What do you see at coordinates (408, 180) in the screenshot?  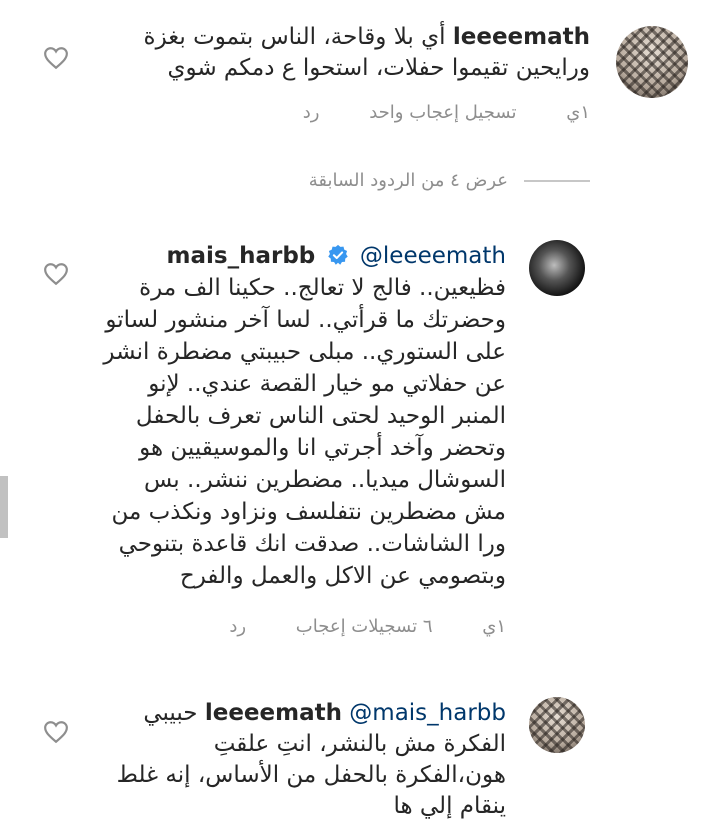 I see `view-replies-label: عرض ٤ من الردود السابقة` at bounding box center [408, 180].